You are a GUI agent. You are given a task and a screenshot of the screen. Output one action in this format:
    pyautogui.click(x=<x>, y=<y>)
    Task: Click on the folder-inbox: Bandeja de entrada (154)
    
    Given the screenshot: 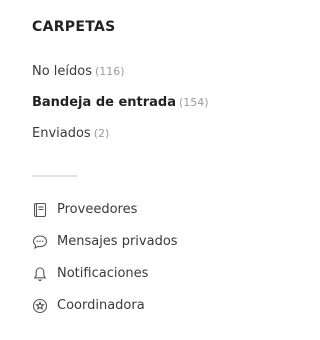 What is the action you would take?
    pyautogui.click(x=120, y=103)
    